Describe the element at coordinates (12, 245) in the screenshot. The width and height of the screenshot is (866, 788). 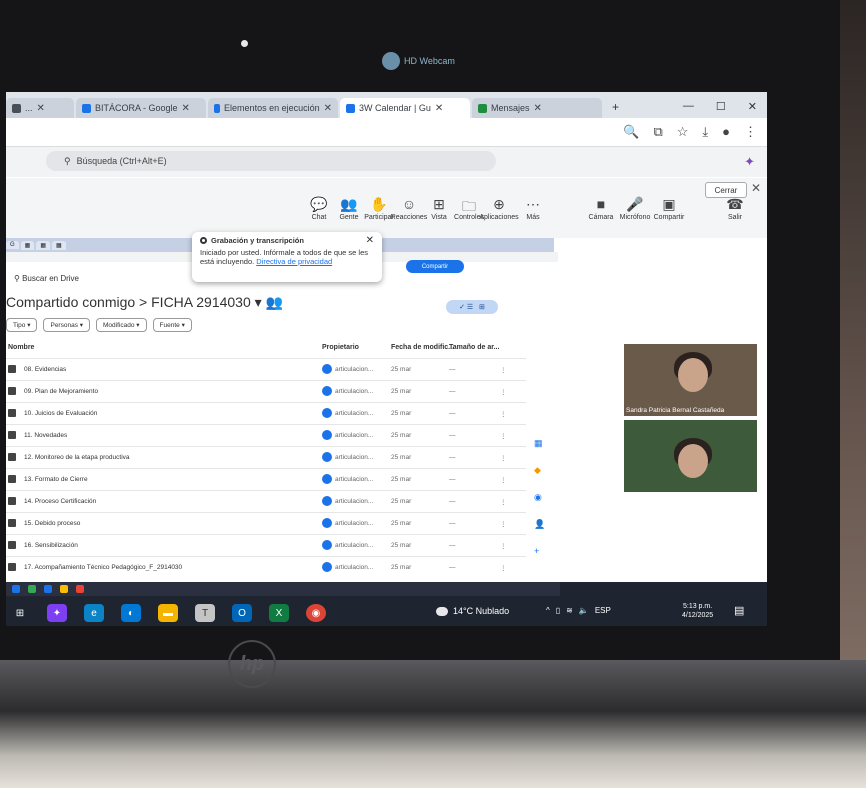
I see `drive-tab: G` at that location.